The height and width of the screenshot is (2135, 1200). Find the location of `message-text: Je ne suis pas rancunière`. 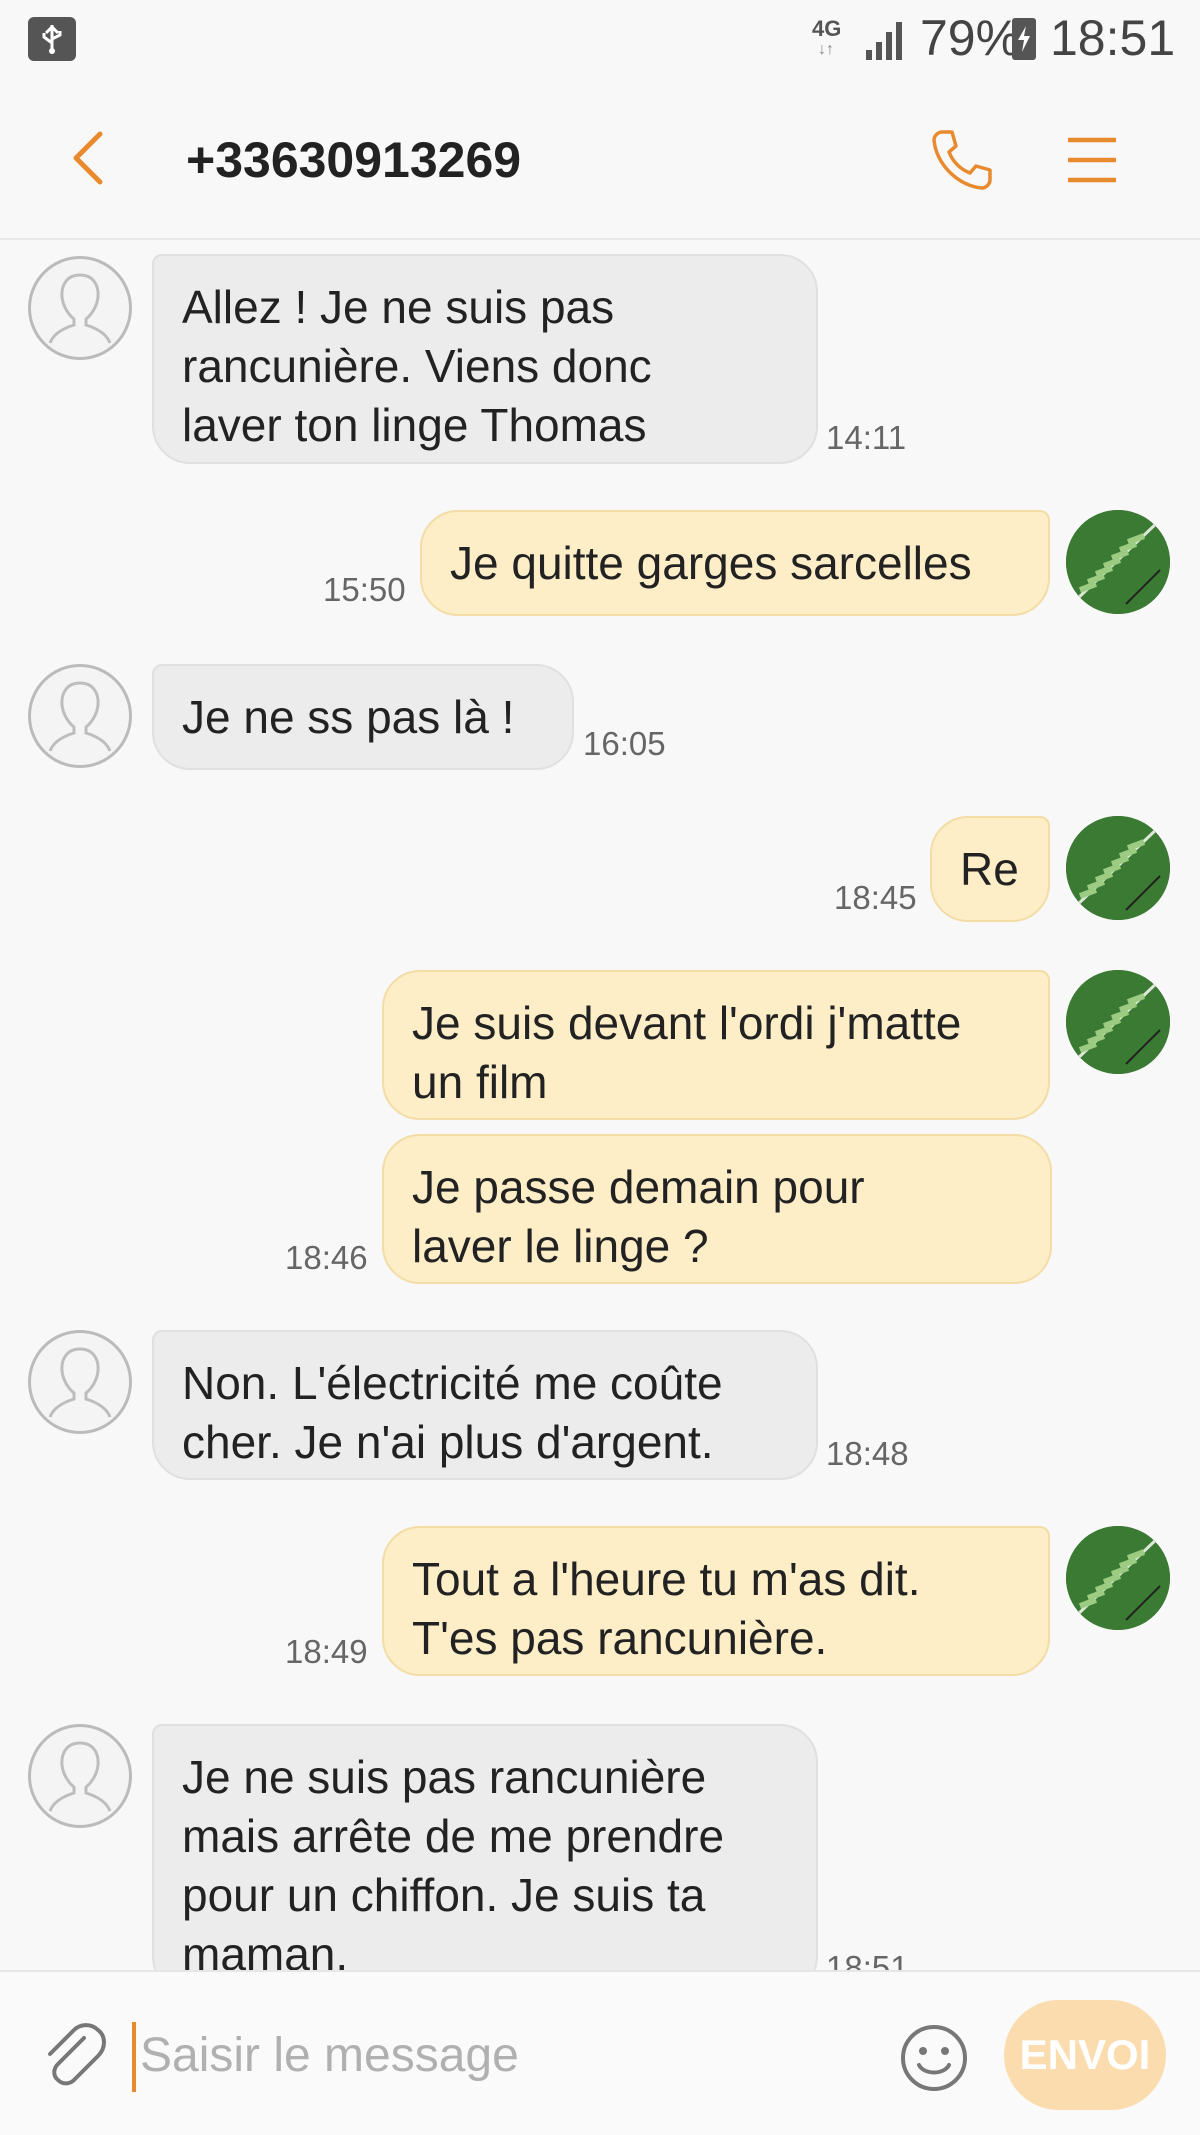

message-text: Je ne suis pas rancunière is located at coordinates (444, 1777).